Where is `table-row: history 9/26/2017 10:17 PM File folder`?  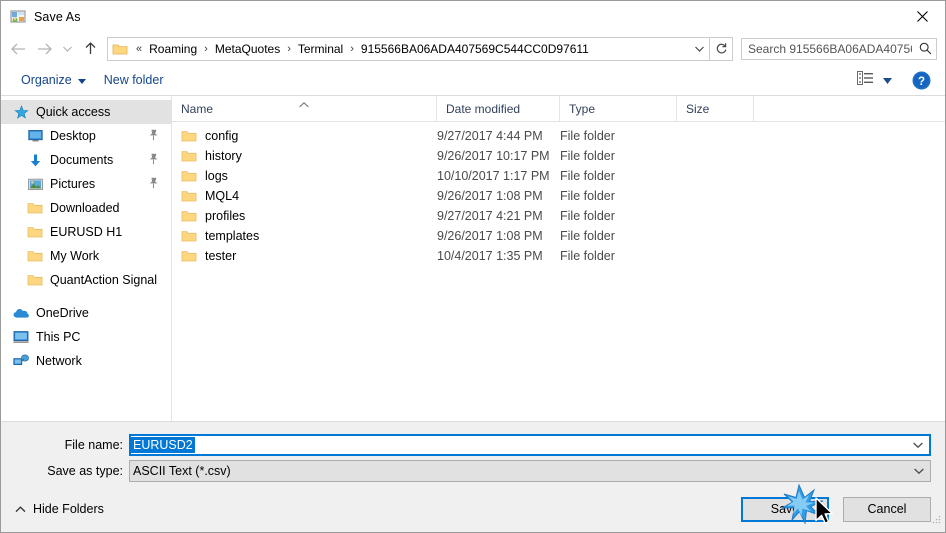
table-row: history 9/26/2017 10:17 PM File folder is located at coordinates (558, 156).